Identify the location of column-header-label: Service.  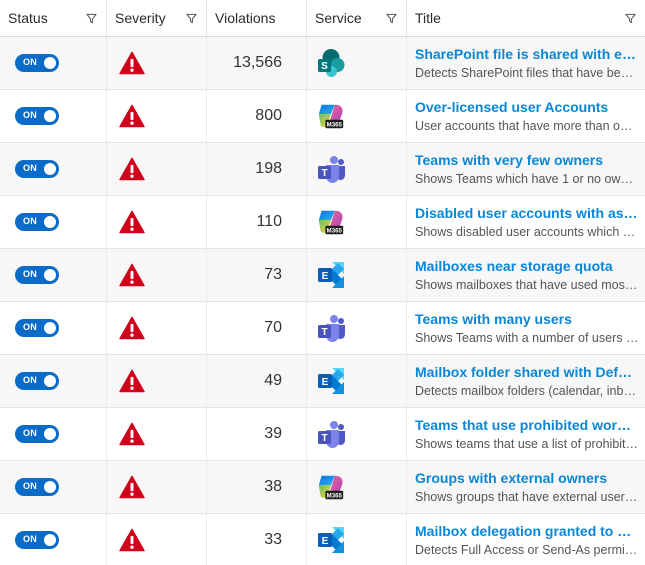
(338, 18).